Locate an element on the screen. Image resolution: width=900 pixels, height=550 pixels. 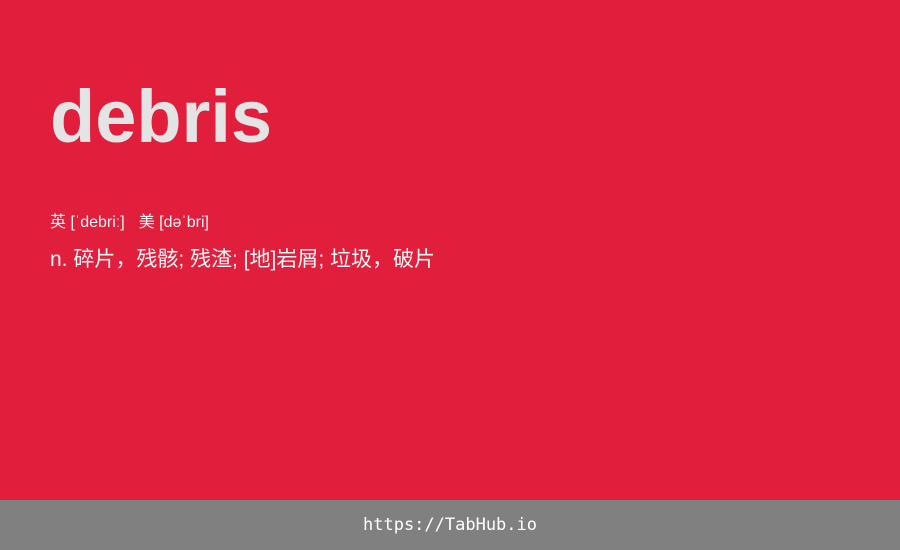
phonetic-us: 美 [dəˈbri] is located at coordinates (173, 222).